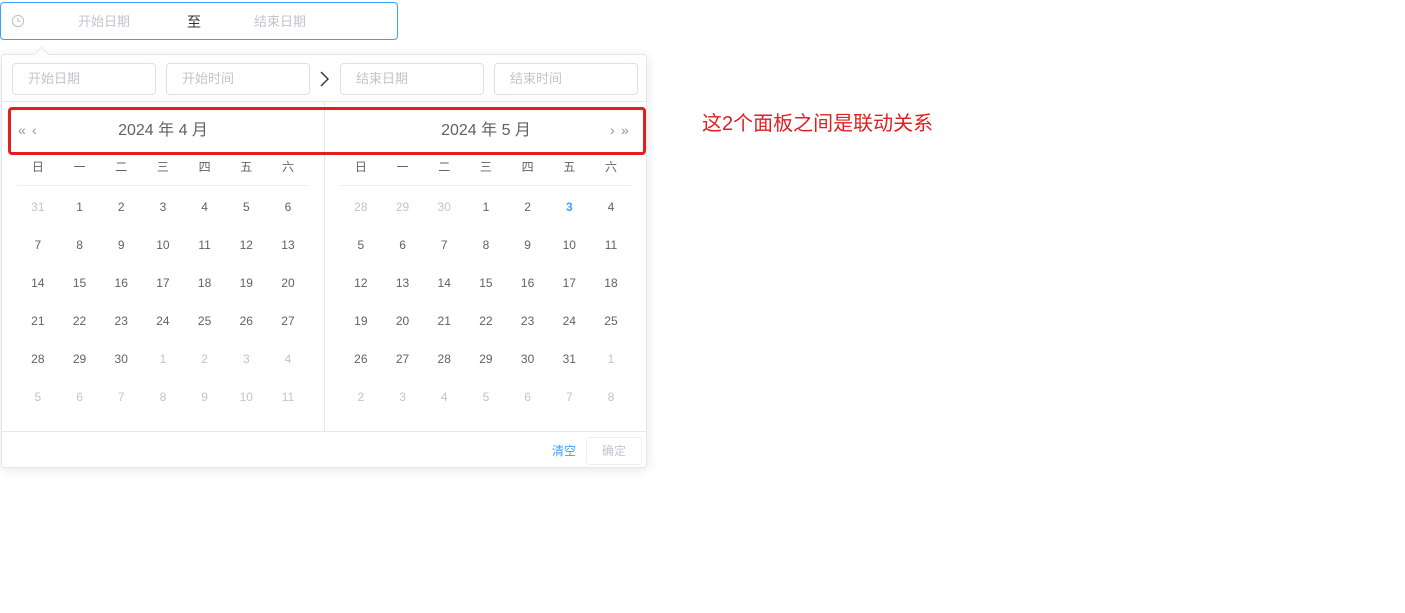  Describe the element at coordinates (412, 79) in the screenshot. I see `end-date-input: 结束日期` at that location.